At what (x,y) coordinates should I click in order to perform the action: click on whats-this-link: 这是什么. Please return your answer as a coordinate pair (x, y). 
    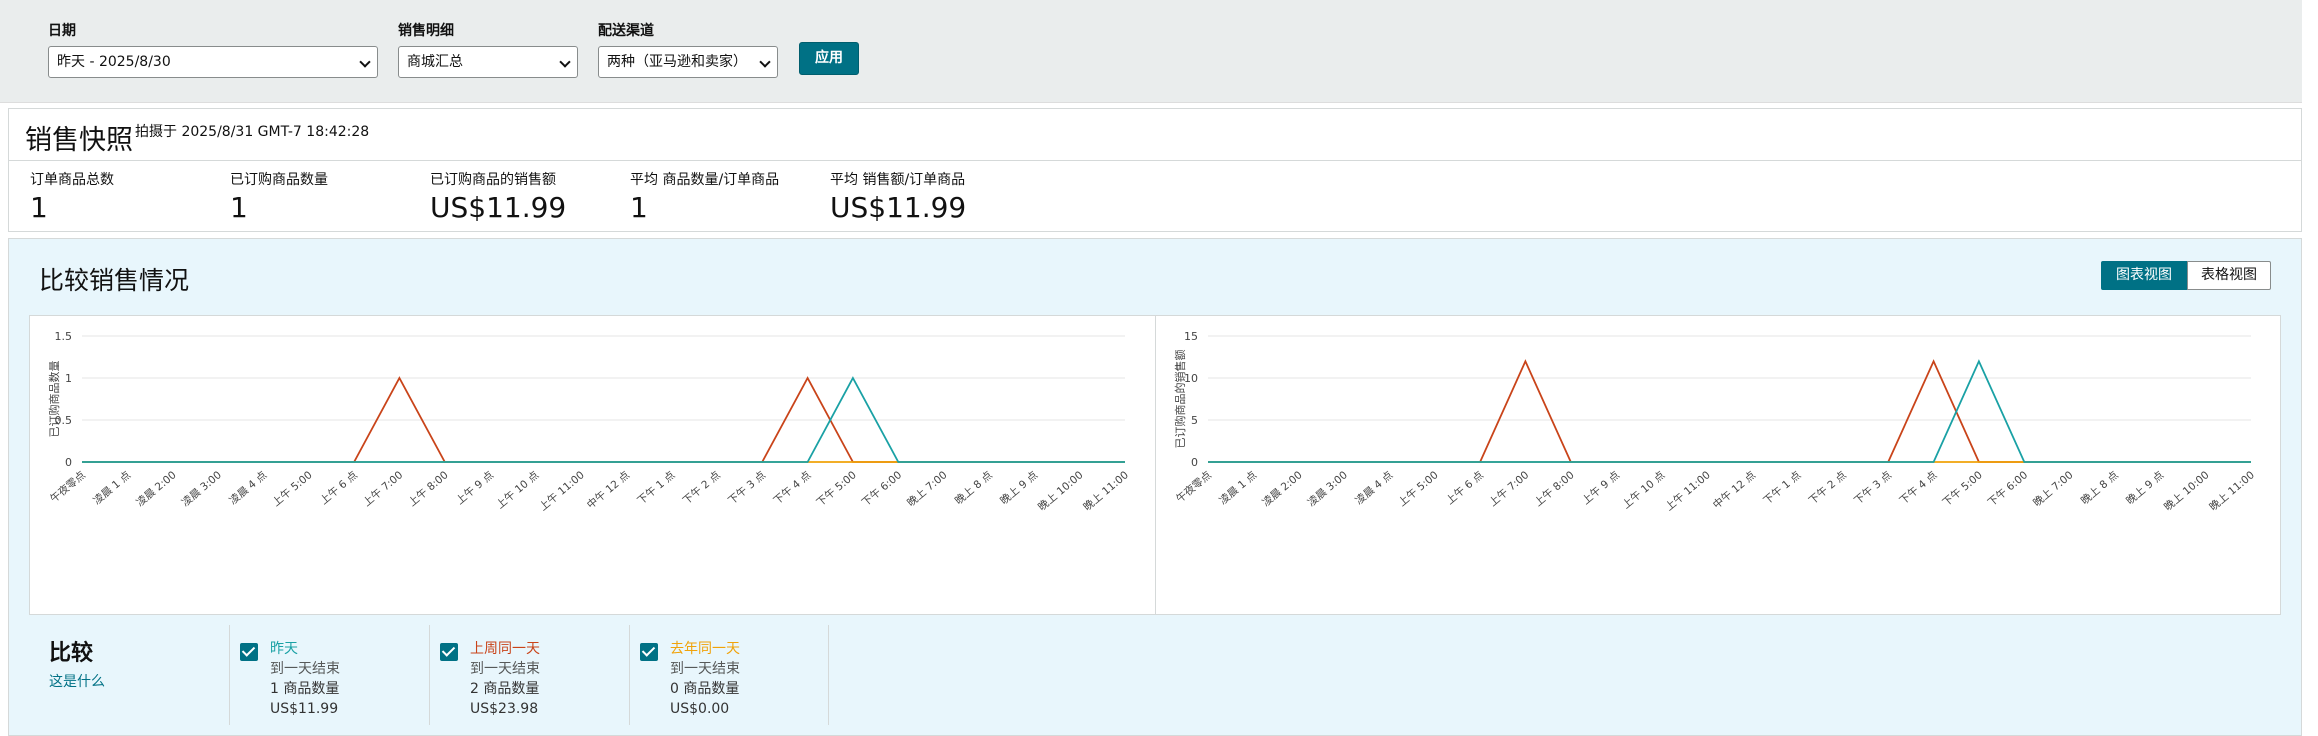
    Looking at the image, I should click on (77, 681).